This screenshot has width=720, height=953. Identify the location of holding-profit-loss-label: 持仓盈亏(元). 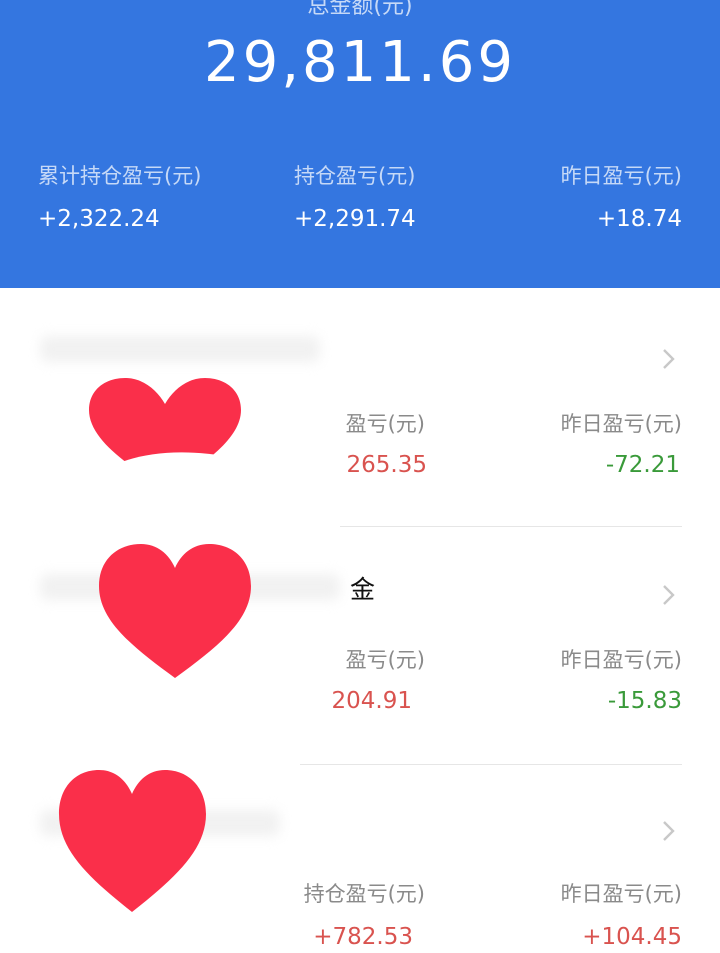
(364, 894).